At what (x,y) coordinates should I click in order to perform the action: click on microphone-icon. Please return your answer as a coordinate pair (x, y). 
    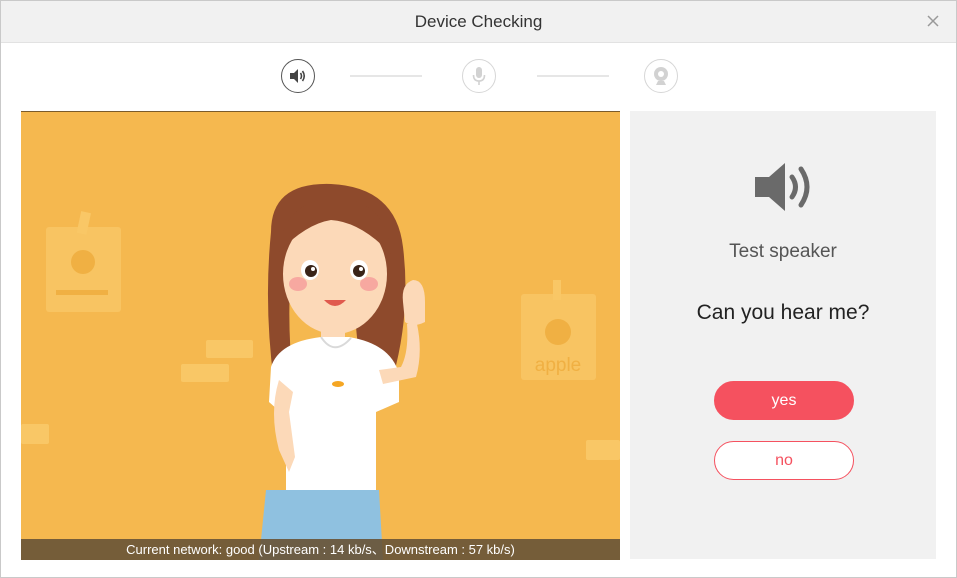
    Looking at the image, I should click on (479, 76).